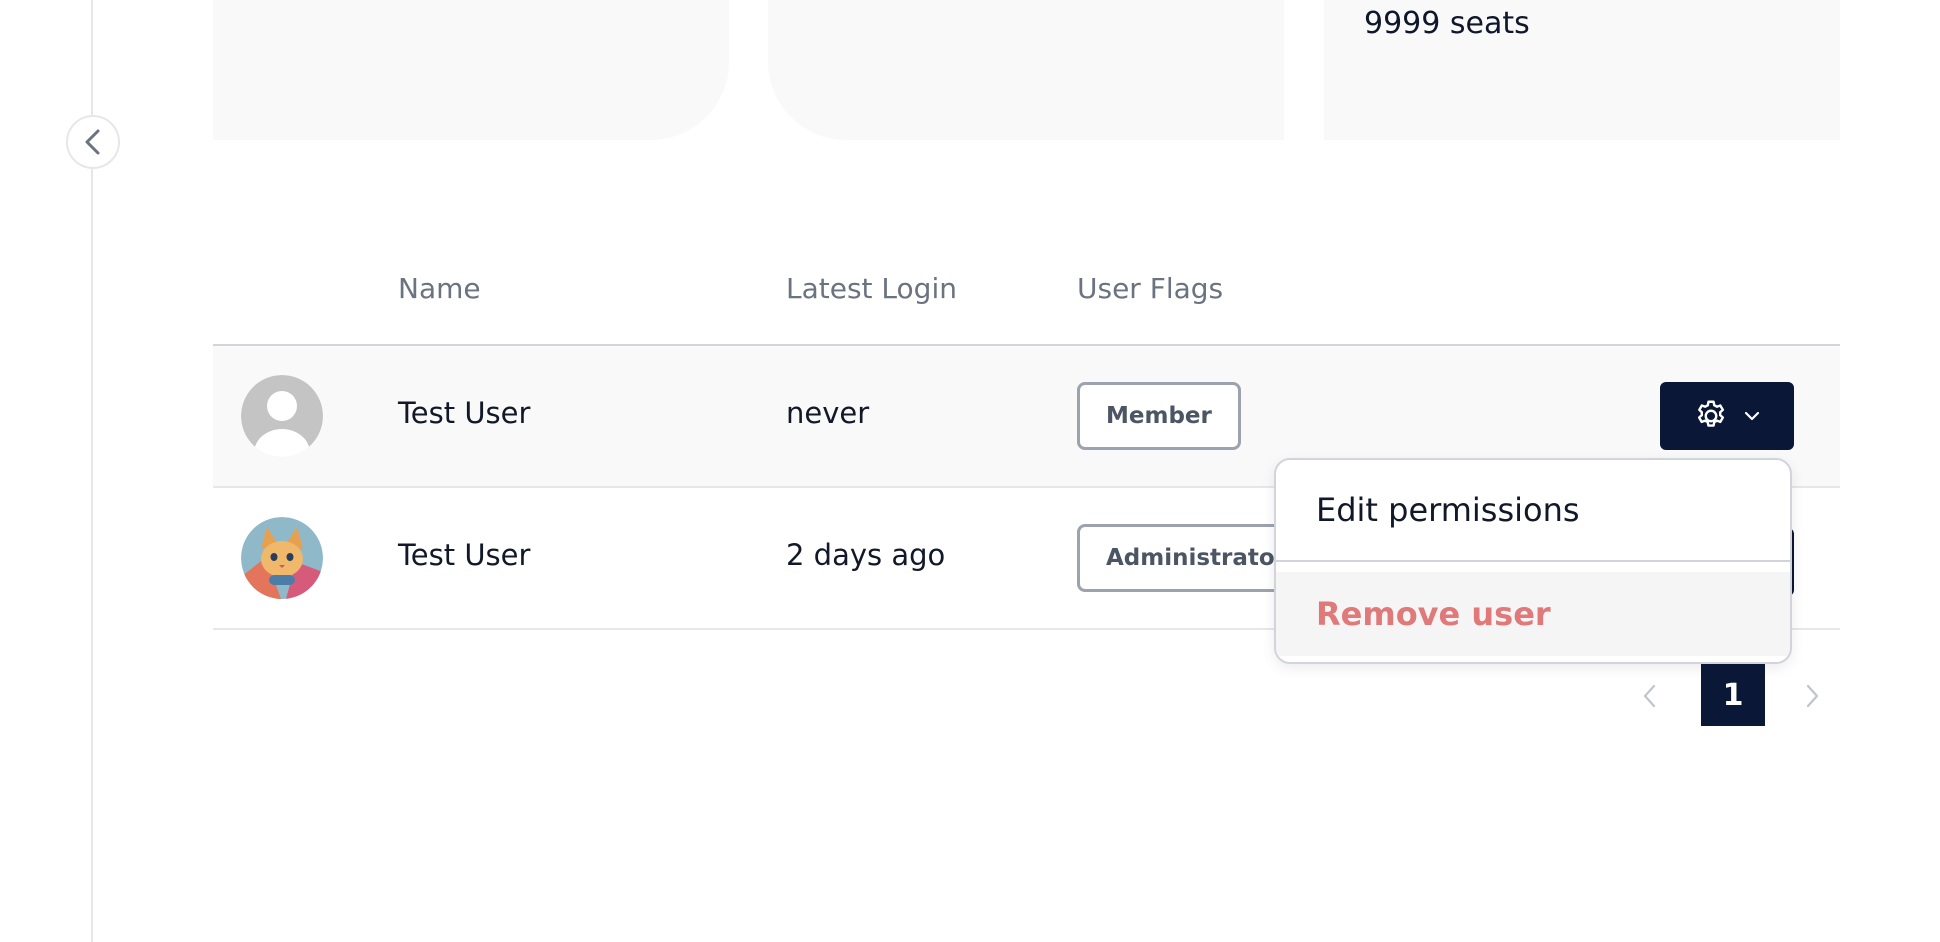 The width and height of the screenshot is (1940, 942). I want to click on user-actions-menu: Edit permissions Remove user, so click(1533, 561).